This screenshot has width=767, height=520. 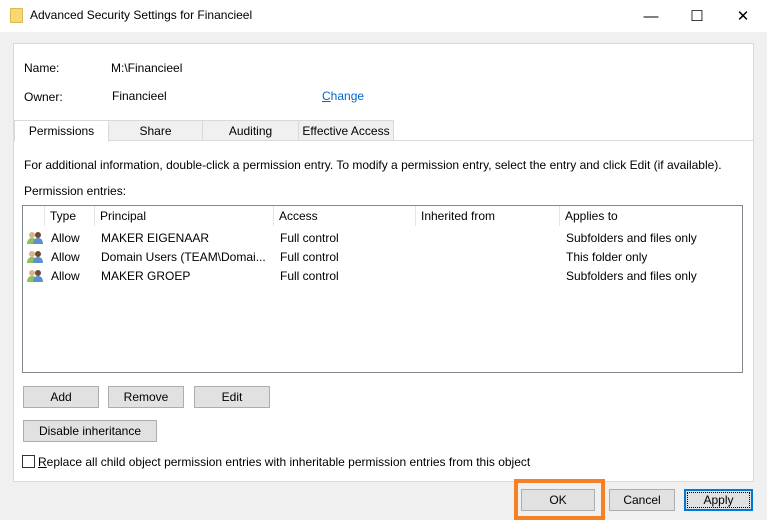 What do you see at coordinates (34, 216) in the screenshot?
I see `column-header-icon` at bounding box center [34, 216].